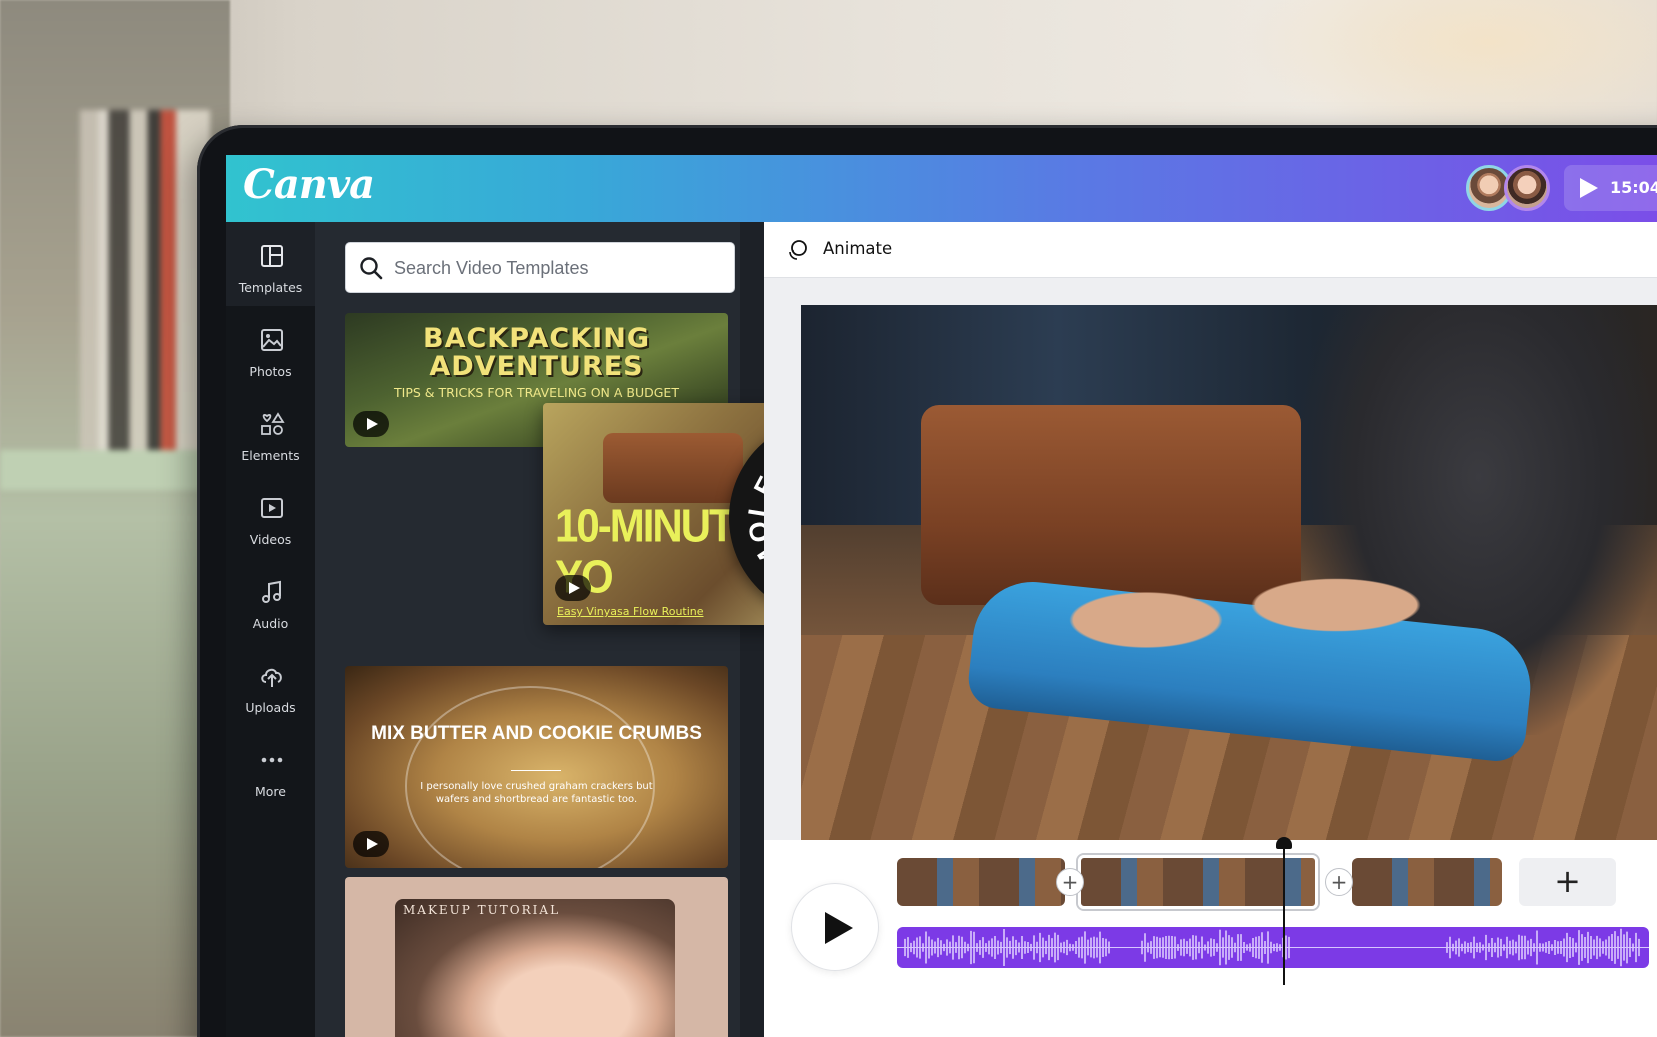 The width and height of the screenshot is (1657, 1037). I want to click on timeline-playhead, so click(1284, 915).